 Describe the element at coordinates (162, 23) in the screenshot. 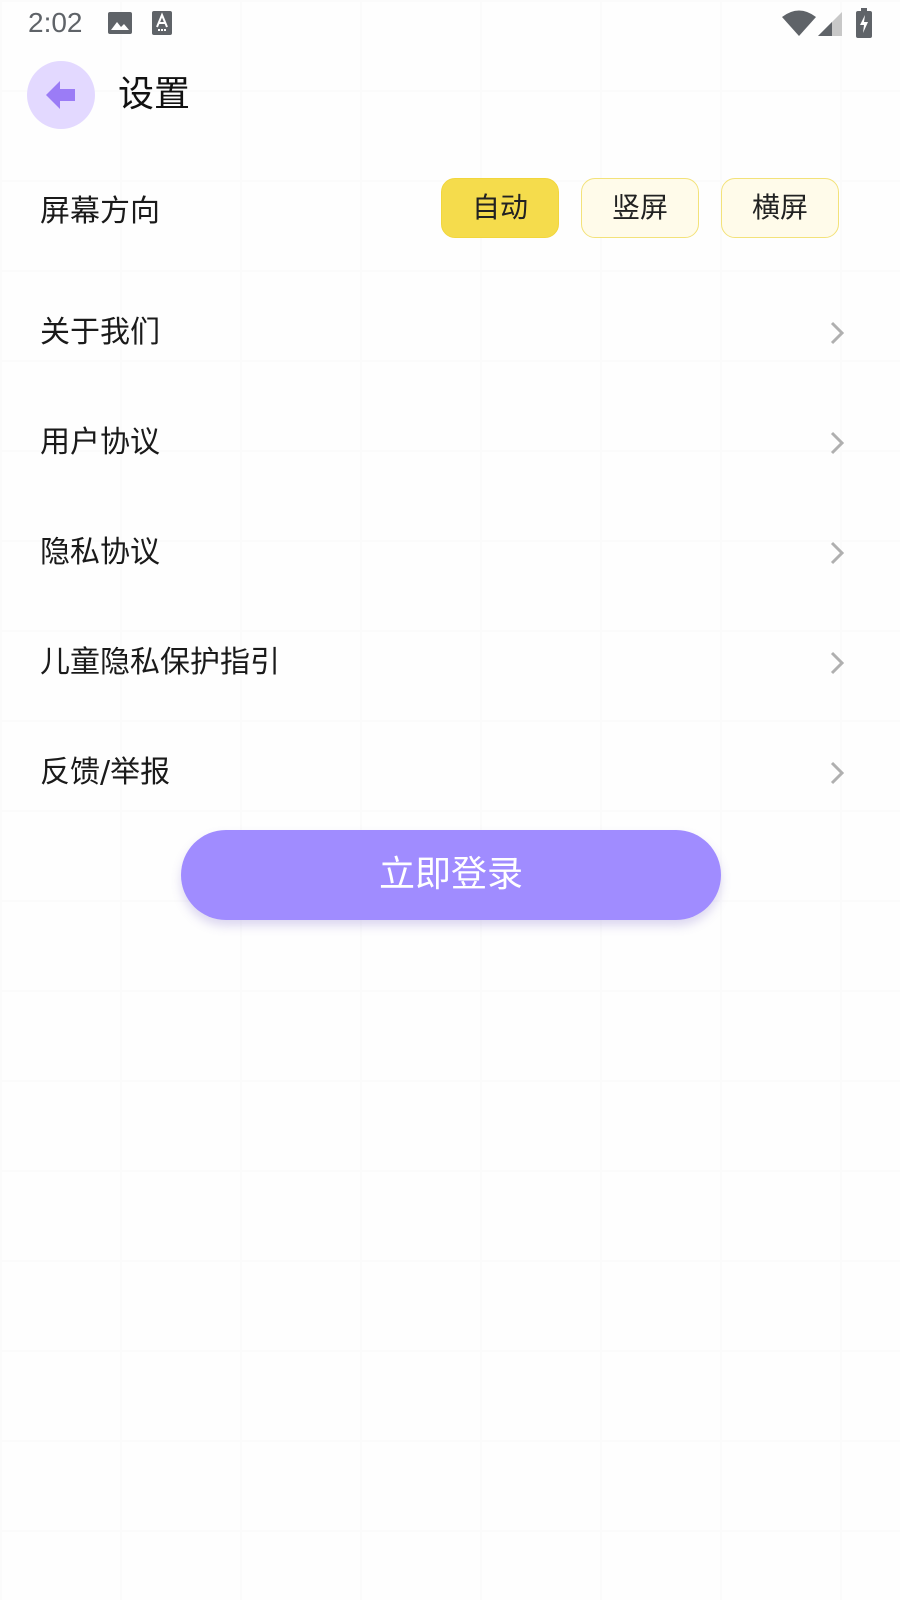

I see `a-text-icon` at that location.